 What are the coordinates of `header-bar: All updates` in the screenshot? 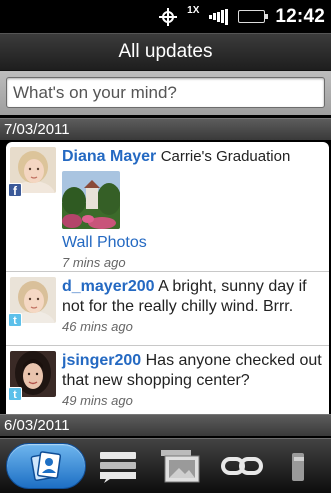 It's located at (165, 52).